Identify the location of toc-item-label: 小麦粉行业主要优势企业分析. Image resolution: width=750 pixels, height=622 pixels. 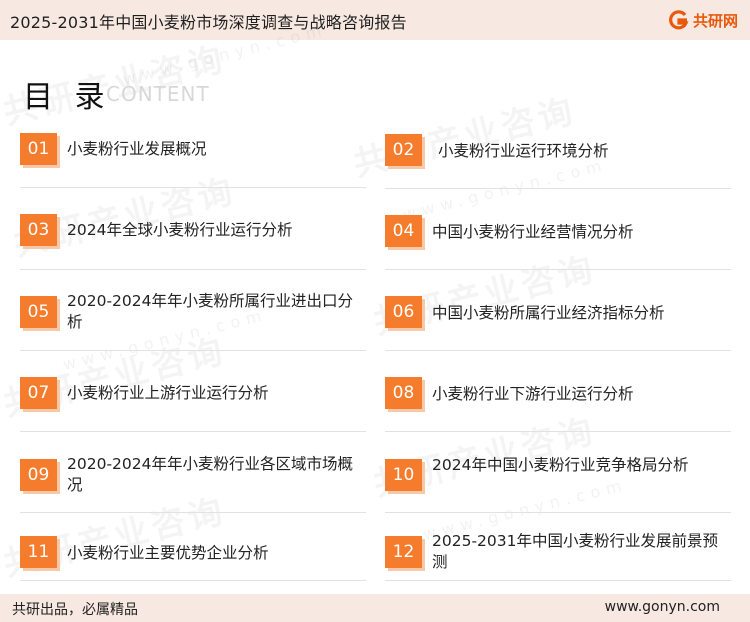
(168, 553).